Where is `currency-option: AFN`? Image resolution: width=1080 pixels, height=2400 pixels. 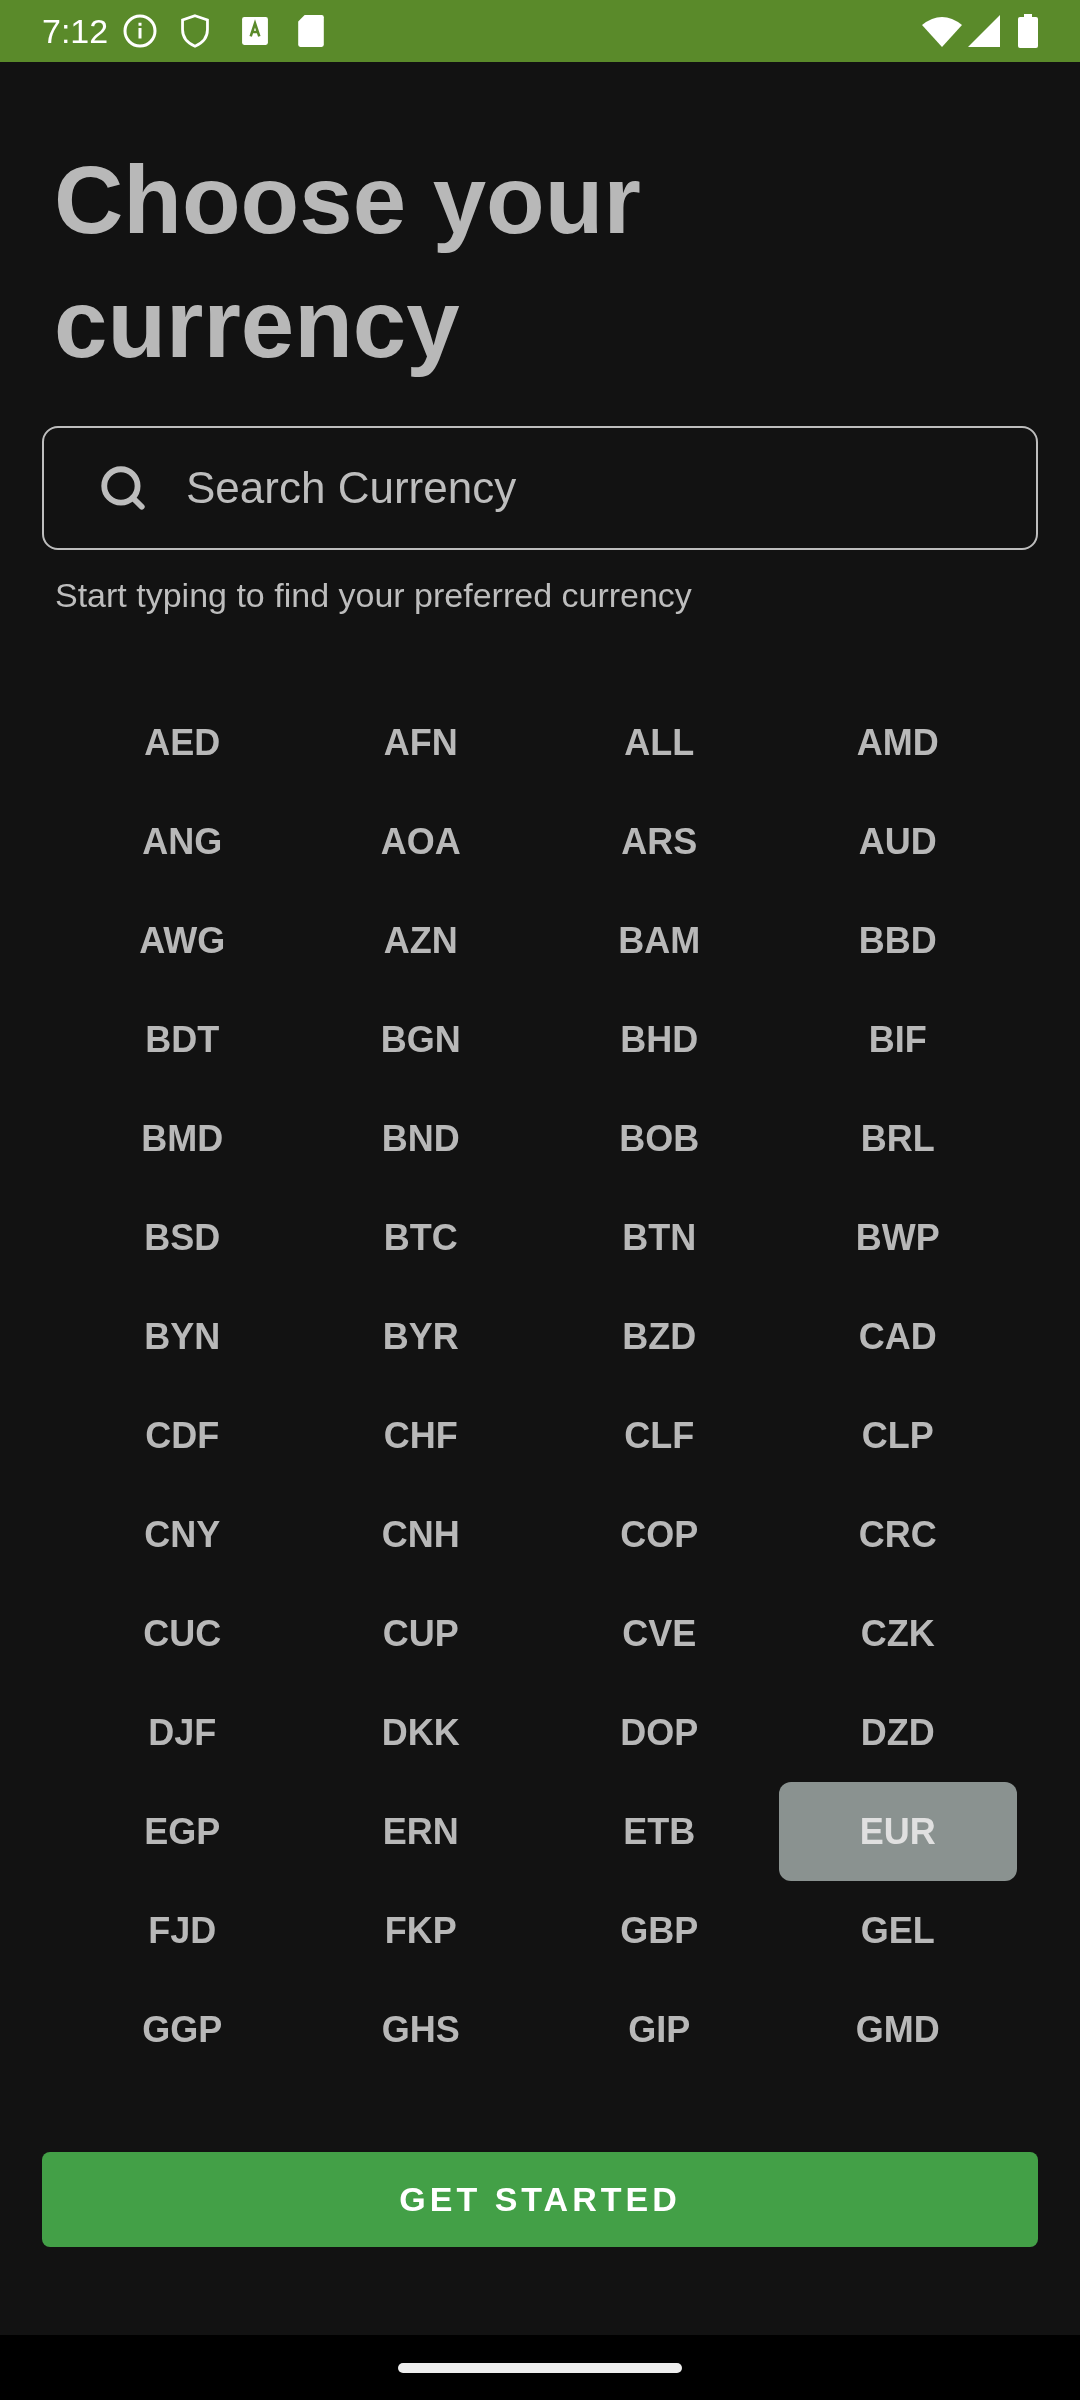
currency-option: AFN is located at coordinates (420, 742).